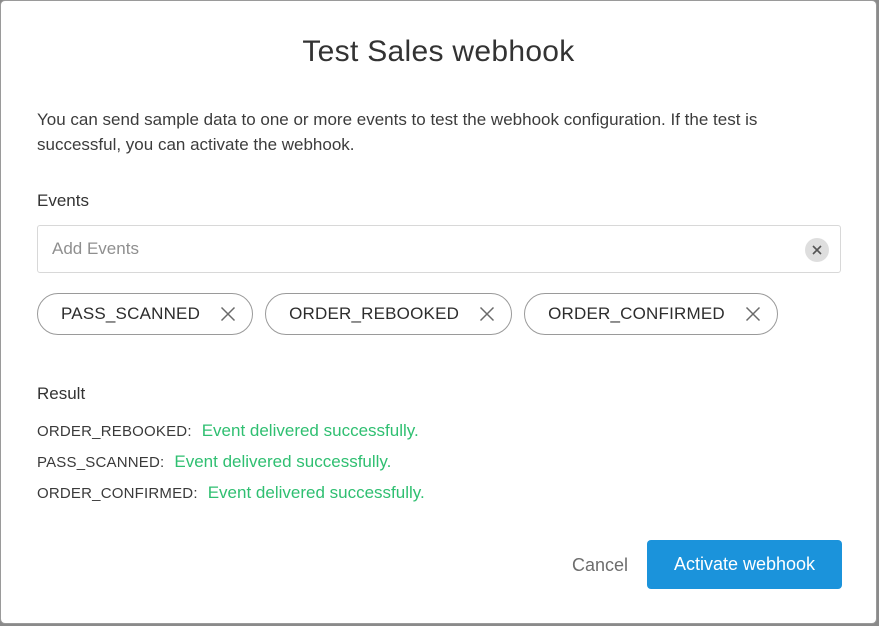 The image size is (879, 626). Describe the element at coordinates (600, 565) in the screenshot. I see `cancel-button: Cancel` at that location.